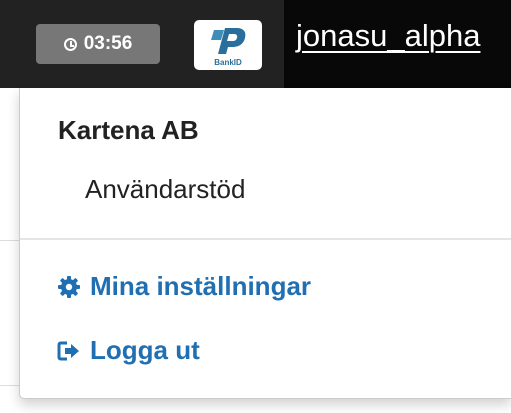 This screenshot has height=413, width=511. I want to click on menu-item-logout-label: Logga ut, so click(145, 350).